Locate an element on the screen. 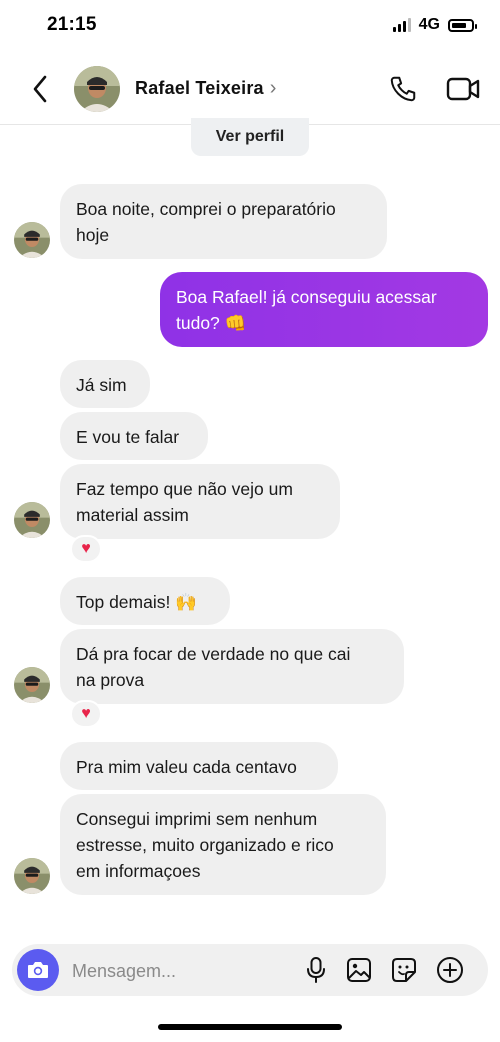 This screenshot has width=500, height=1042. voice-call-button is located at coordinates (404, 90).